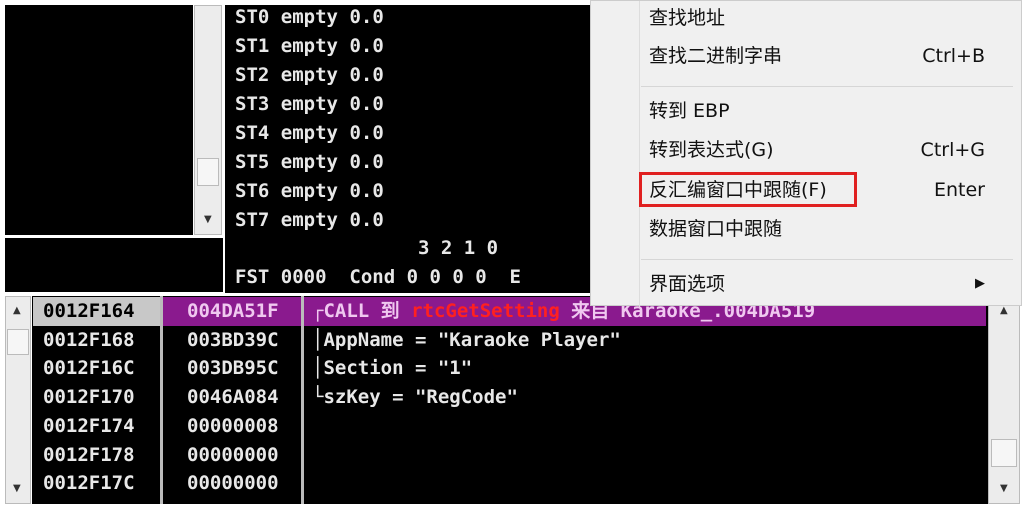 Image resolution: width=1024 pixels, height=512 pixels. Describe the element at coordinates (96, 455) in the screenshot. I see `stack-address: 0012F178` at that location.